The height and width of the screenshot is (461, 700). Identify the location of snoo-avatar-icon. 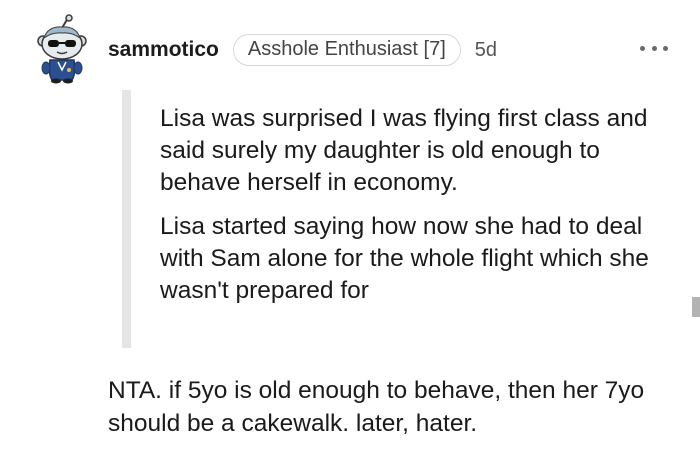
(62, 49).